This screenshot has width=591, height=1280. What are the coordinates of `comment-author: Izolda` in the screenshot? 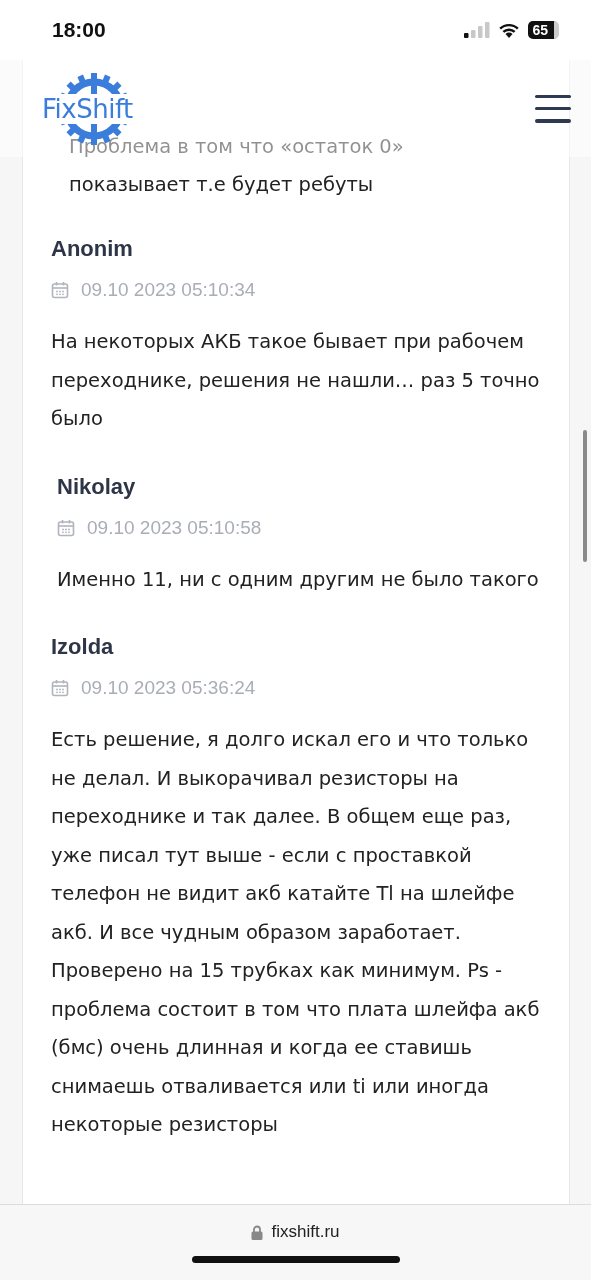 It's located at (83, 647).